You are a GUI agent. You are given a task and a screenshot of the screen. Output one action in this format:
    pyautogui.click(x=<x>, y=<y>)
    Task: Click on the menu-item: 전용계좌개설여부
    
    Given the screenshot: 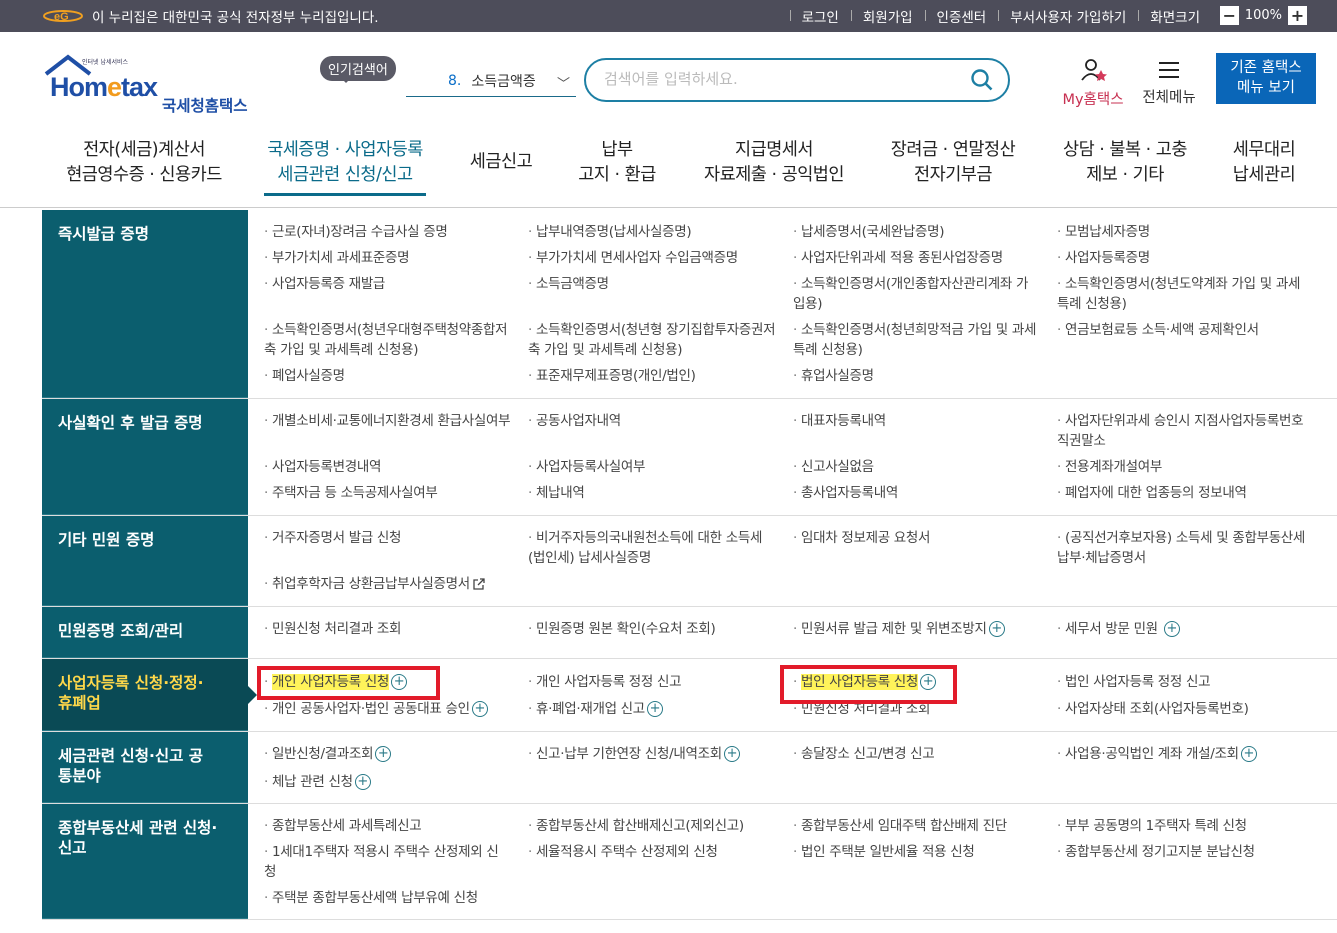 What is the action you would take?
    pyautogui.click(x=1187, y=467)
    